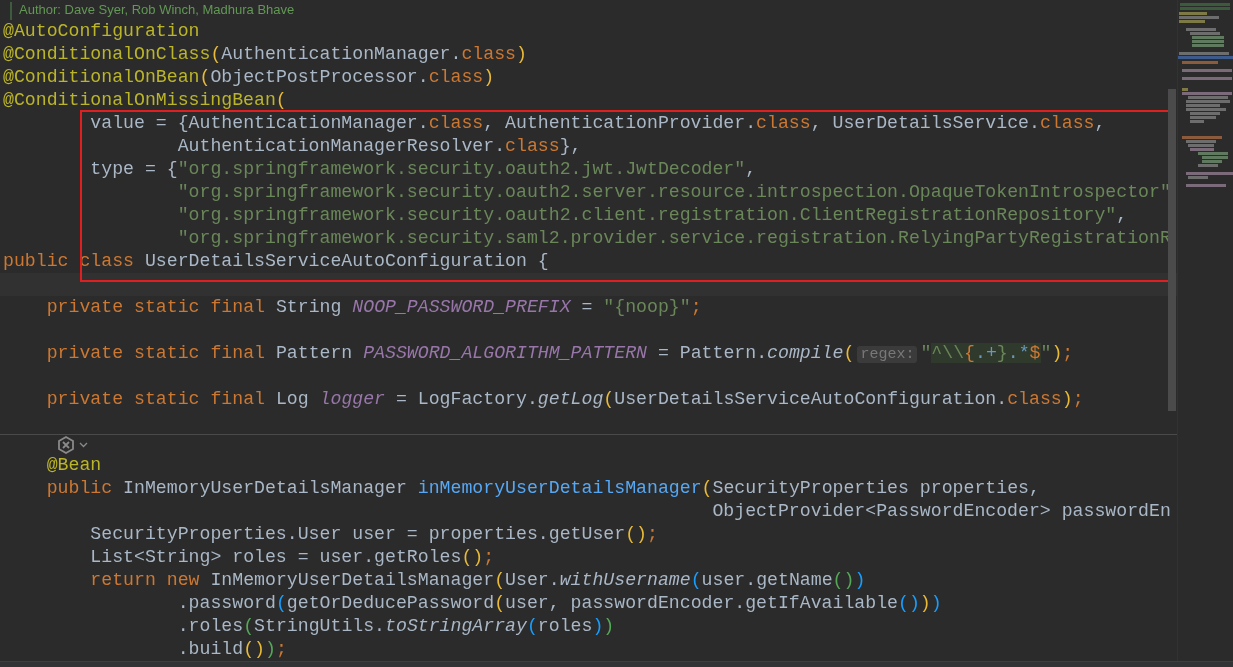 The height and width of the screenshot is (667, 1233). I want to click on code-line: public class UserDetailsServiceAutoConfiguration {, so click(276, 261).